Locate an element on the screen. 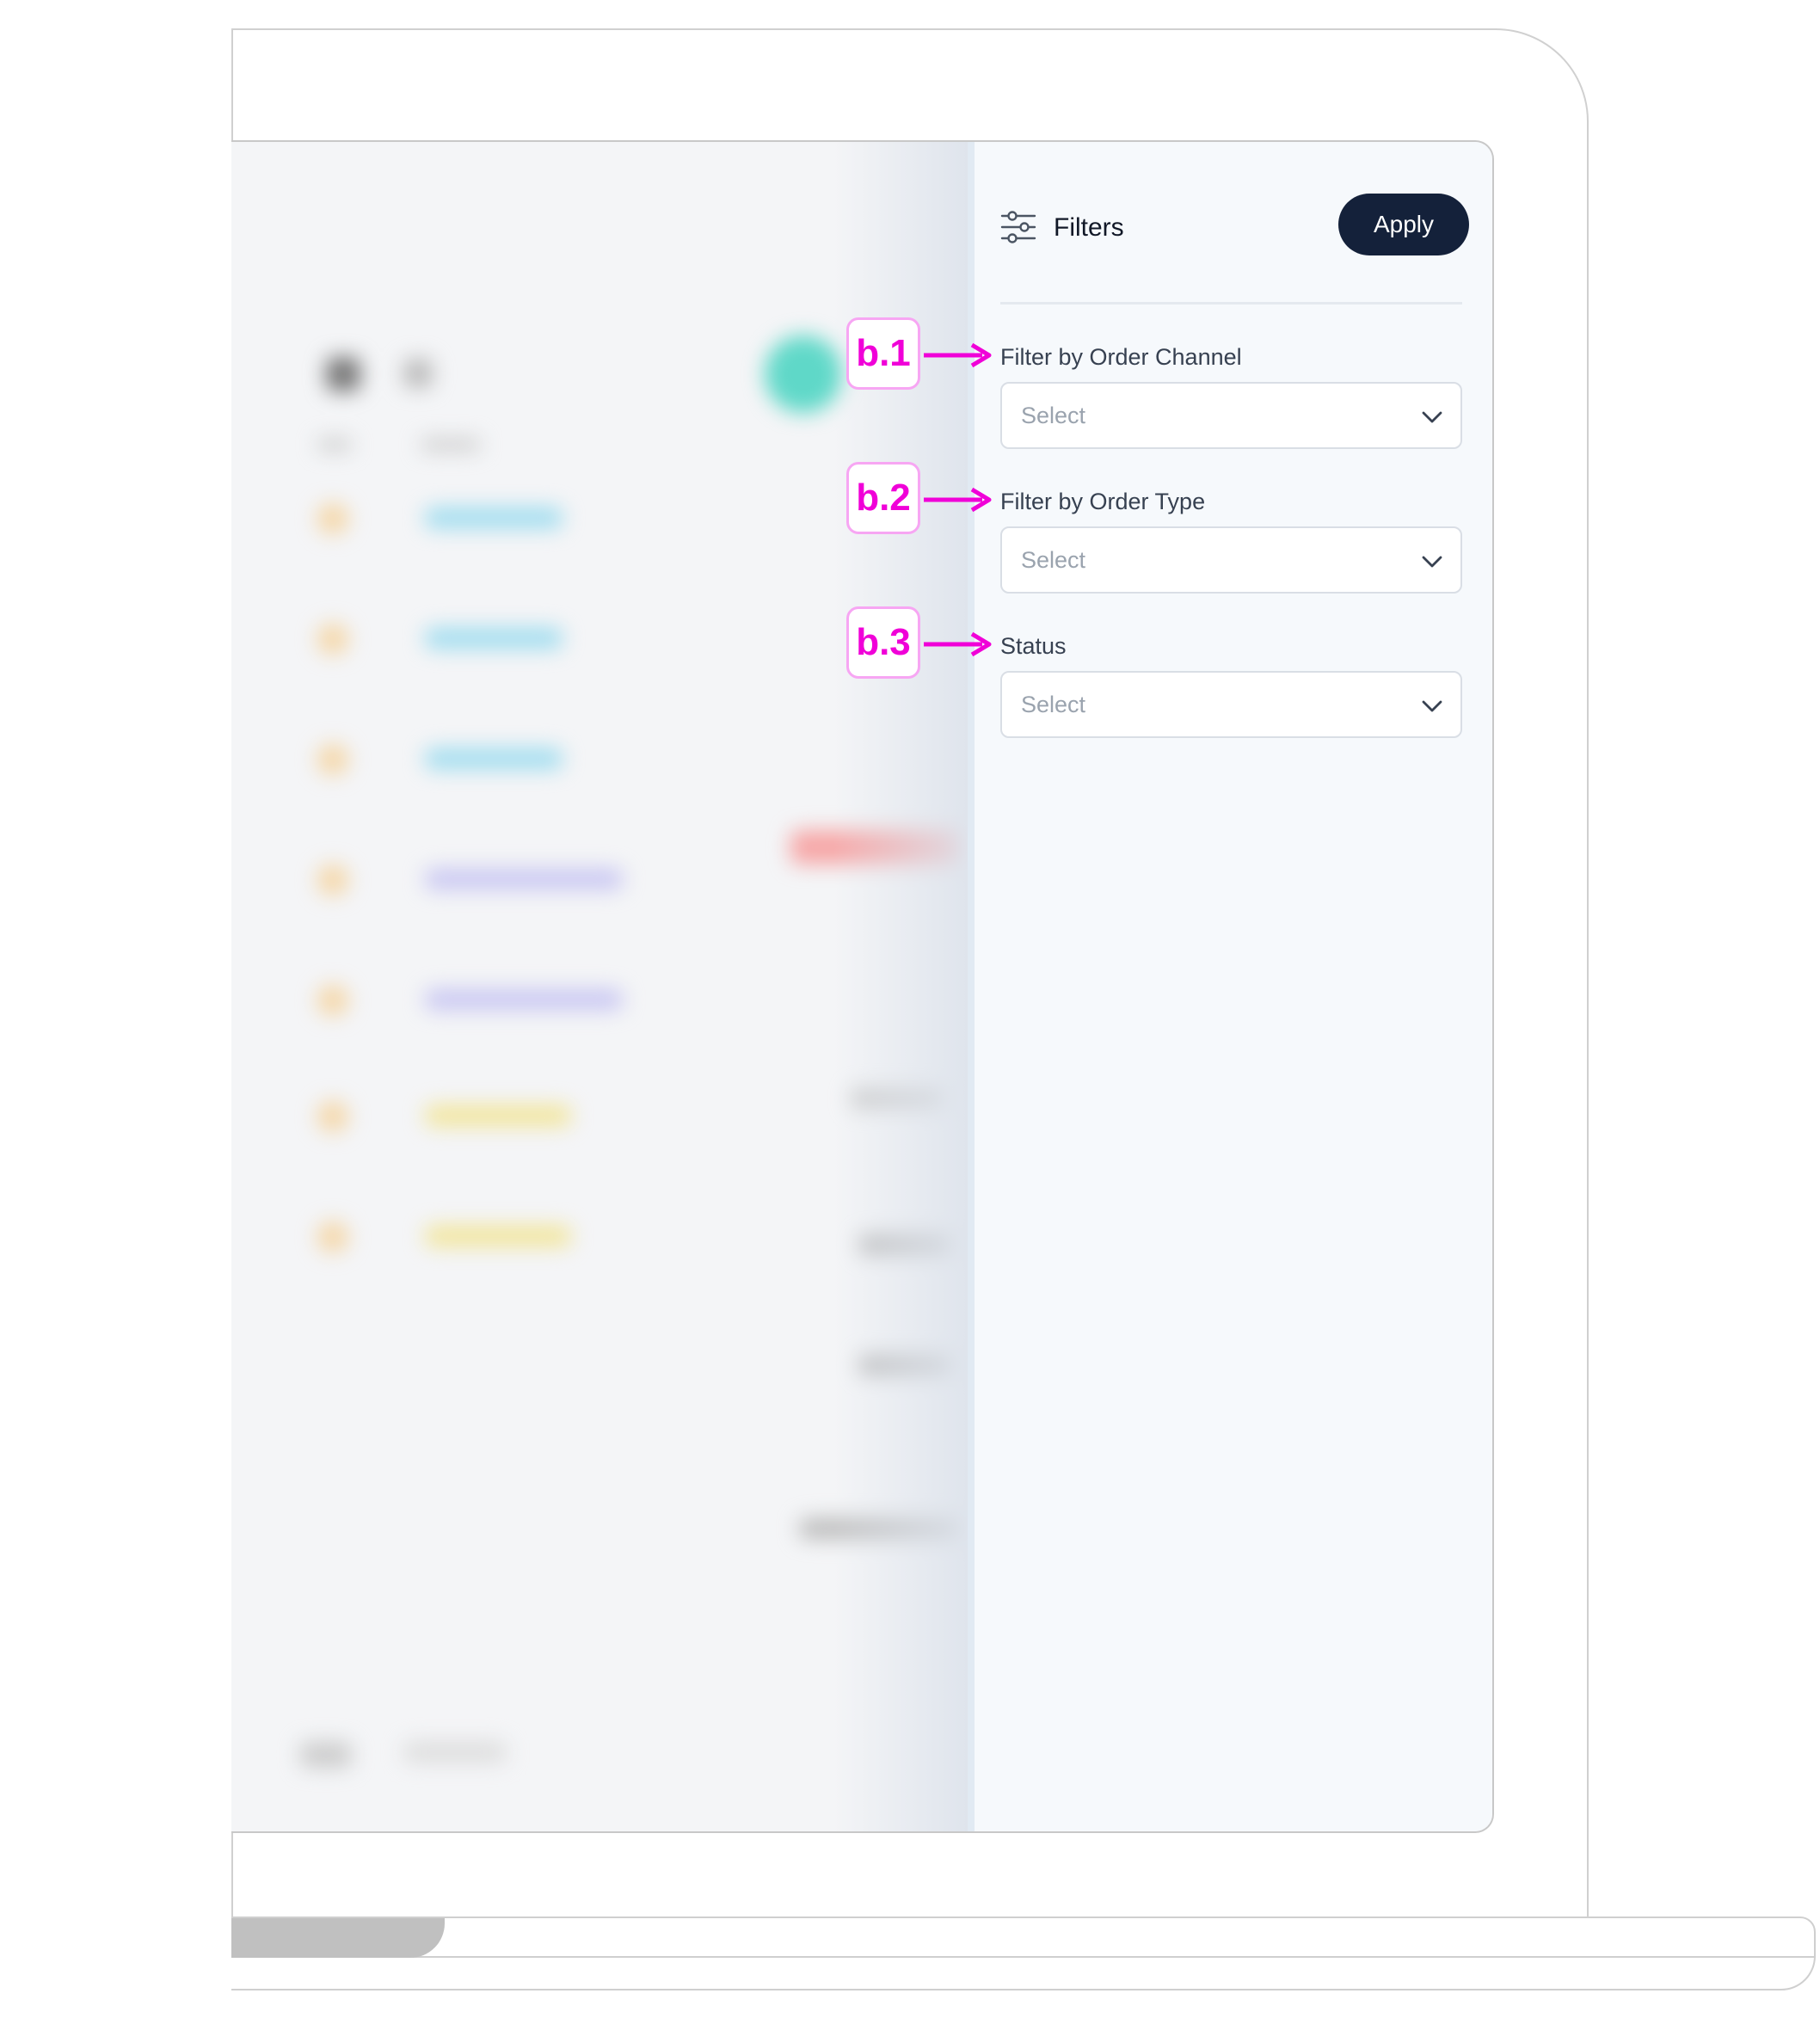 Image resolution: width=1820 pixels, height=2018 pixels. drawer-shadow is located at coordinates (902, 986).